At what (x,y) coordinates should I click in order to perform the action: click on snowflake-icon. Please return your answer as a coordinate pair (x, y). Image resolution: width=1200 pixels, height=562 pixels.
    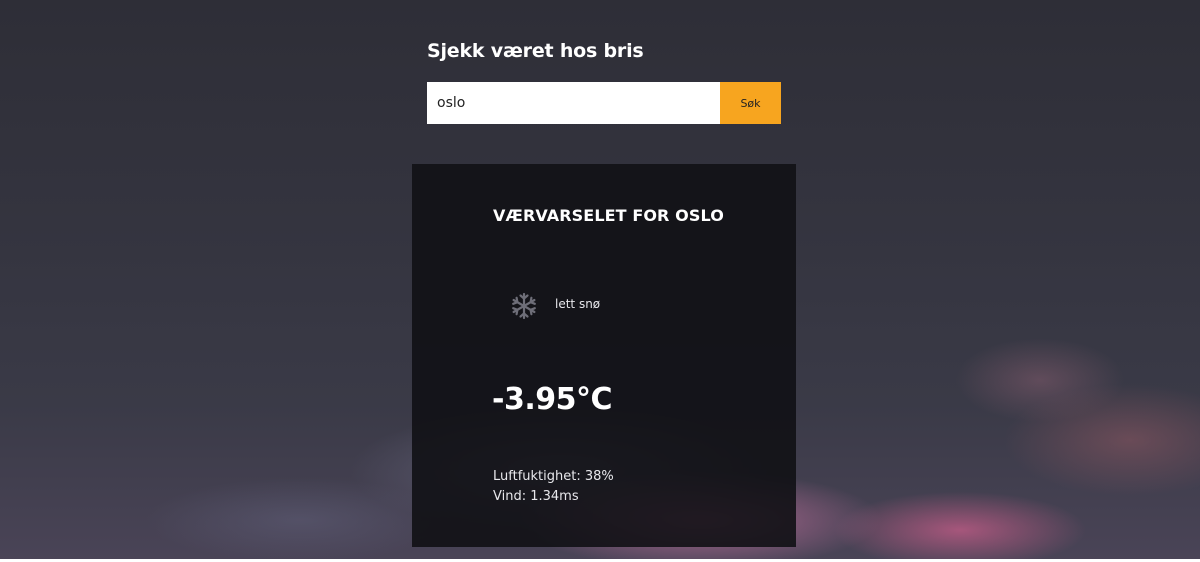
    Looking at the image, I should click on (524, 306).